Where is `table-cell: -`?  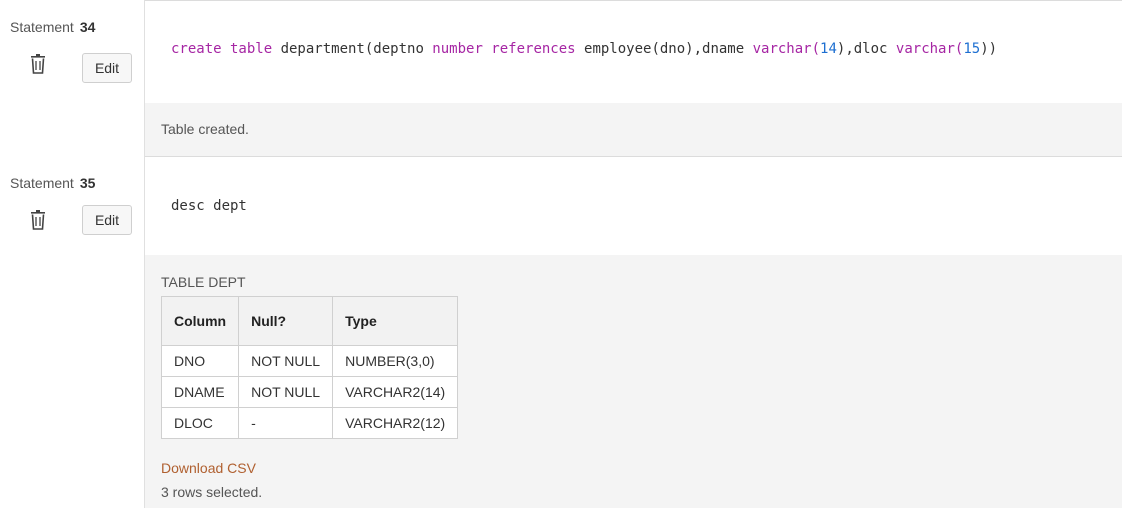
table-cell: - is located at coordinates (286, 423).